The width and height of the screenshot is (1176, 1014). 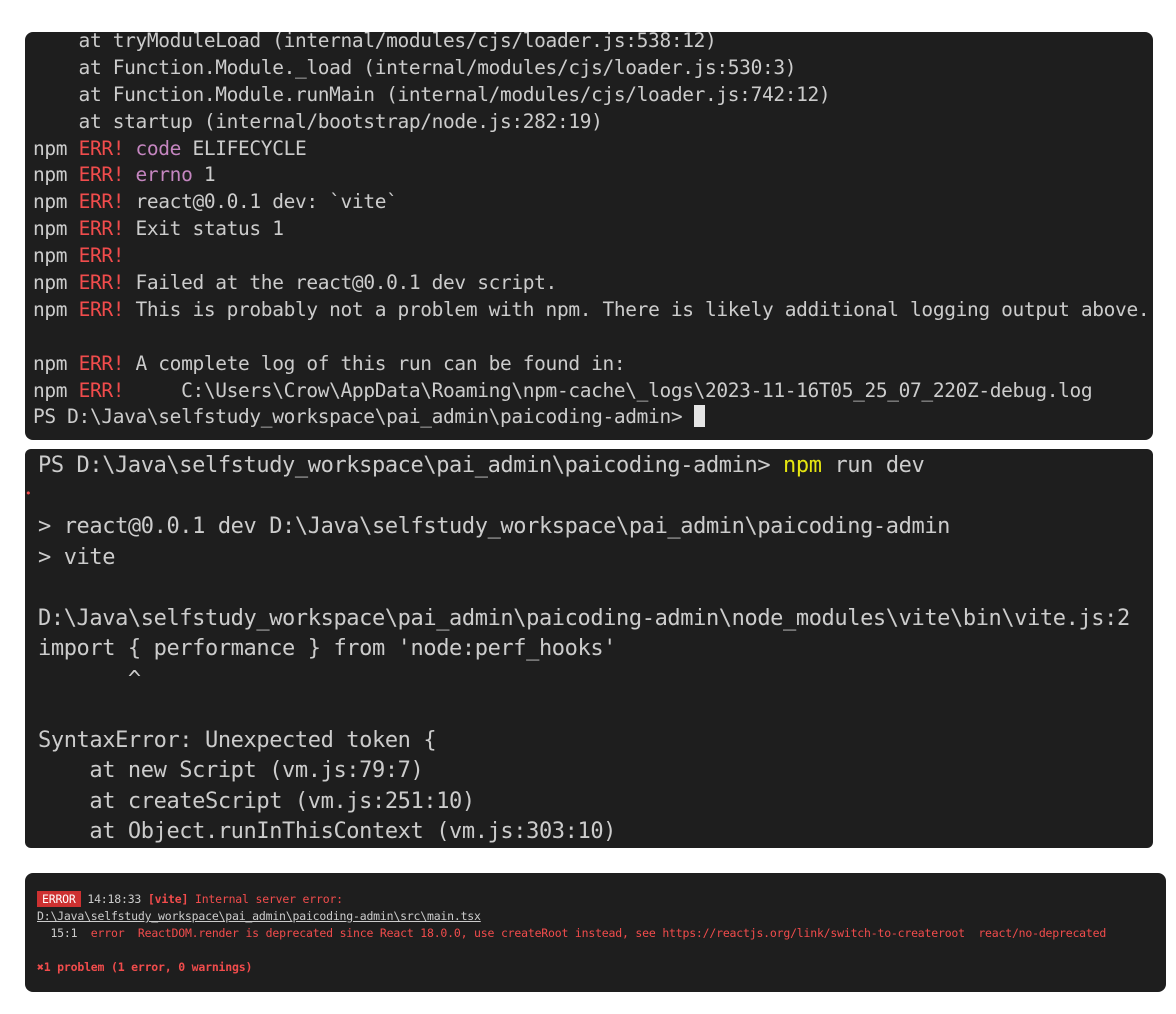 I want to click on text-cursor, so click(x=699, y=416).